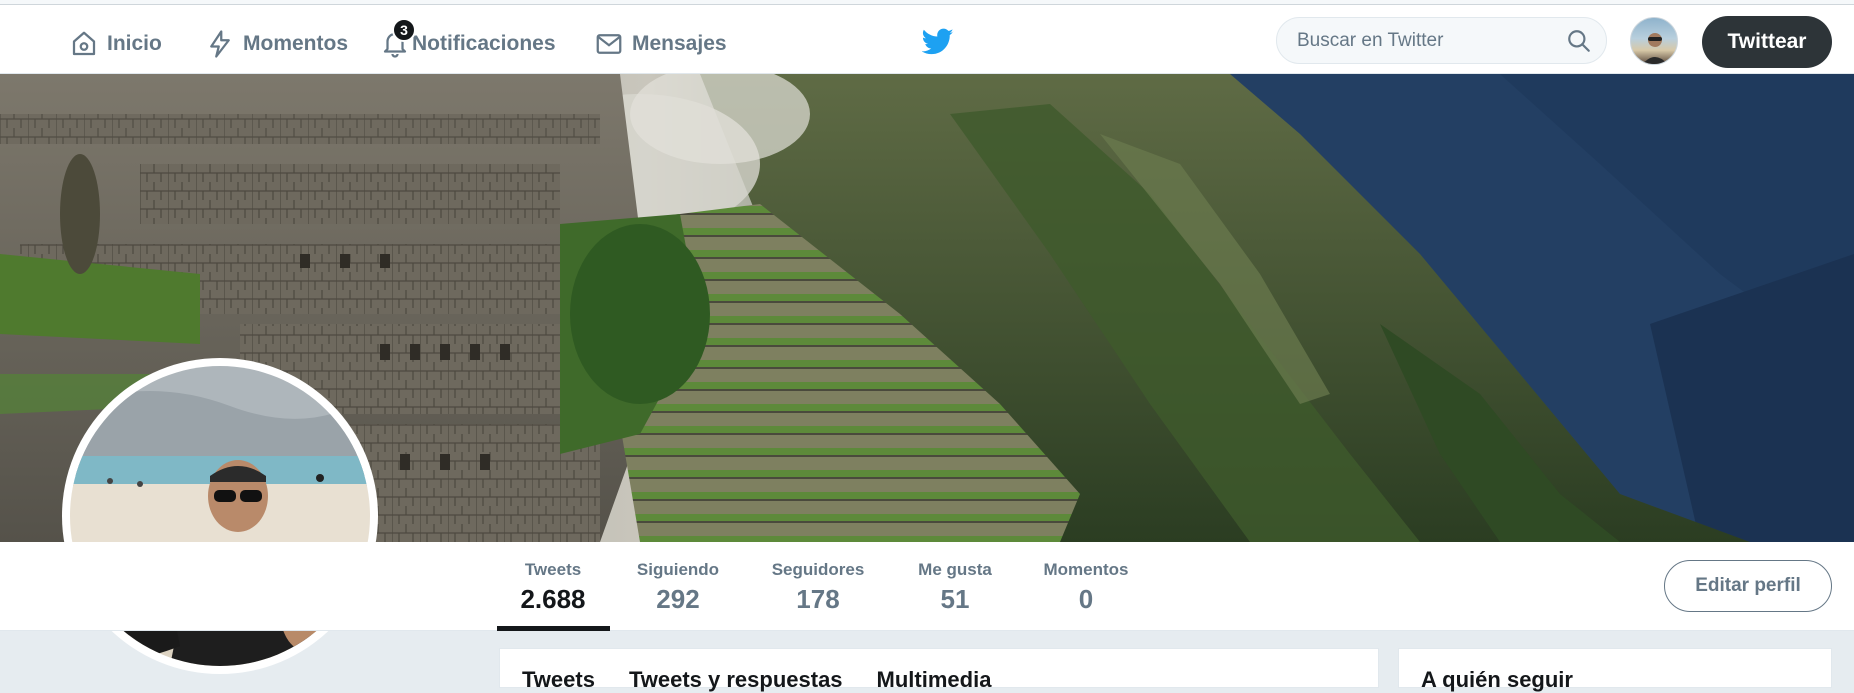 The height and width of the screenshot is (693, 1854). What do you see at coordinates (84, 43) in the screenshot?
I see `home-icon` at bounding box center [84, 43].